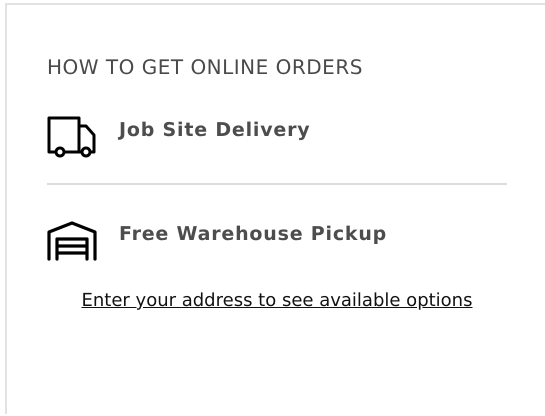  I want to click on warehouse-icon, so click(72, 241).